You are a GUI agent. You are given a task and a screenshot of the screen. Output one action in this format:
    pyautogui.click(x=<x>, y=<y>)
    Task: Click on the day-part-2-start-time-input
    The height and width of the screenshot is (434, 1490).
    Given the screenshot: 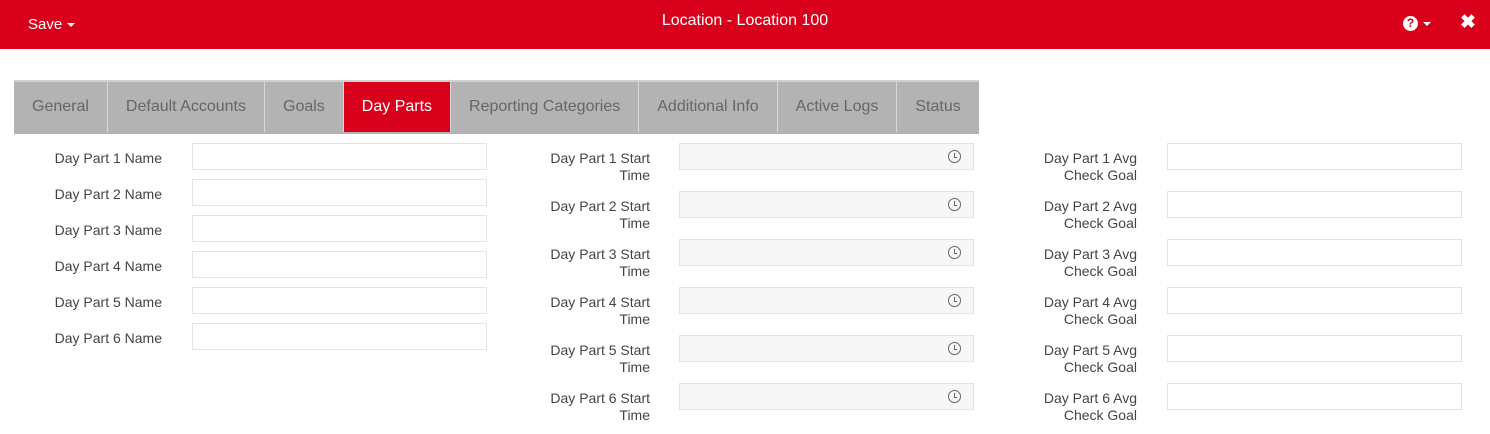 What is the action you would take?
    pyautogui.click(x=826, y=204)
    